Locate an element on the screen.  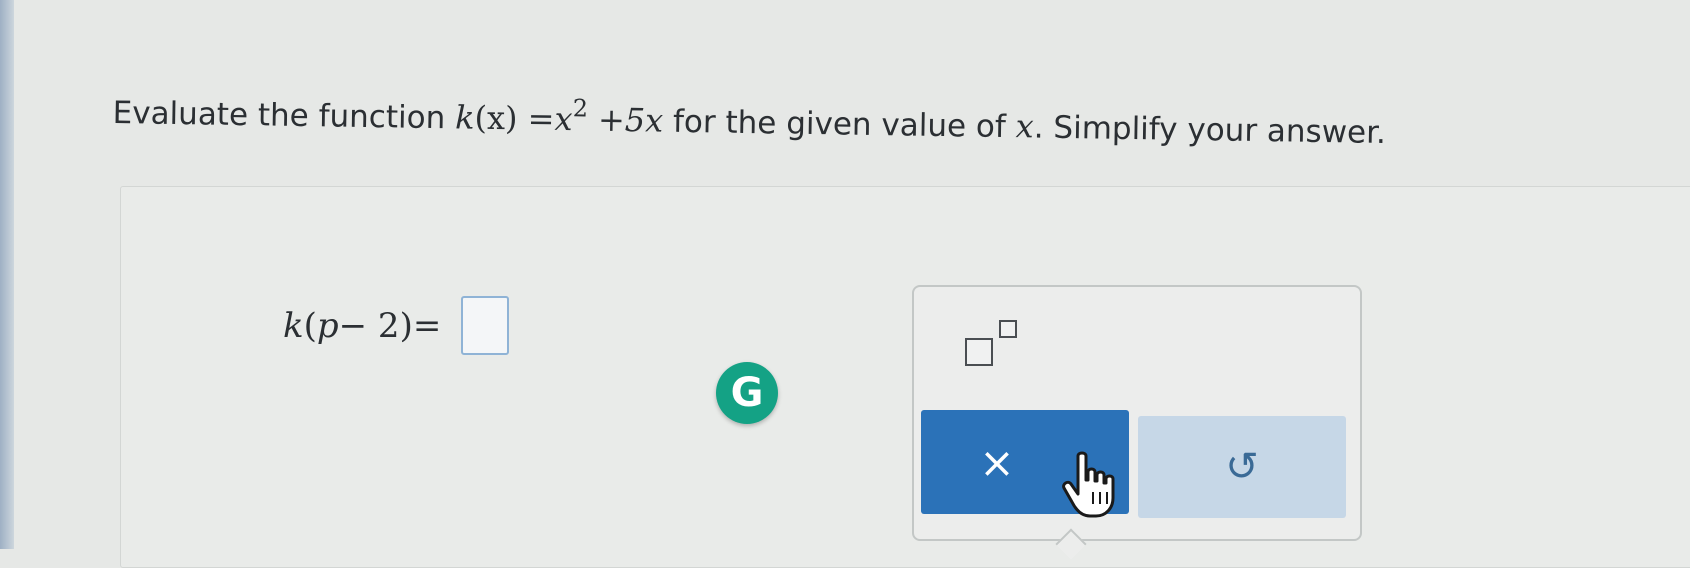
answer-input is located at coordinates (485, 325).